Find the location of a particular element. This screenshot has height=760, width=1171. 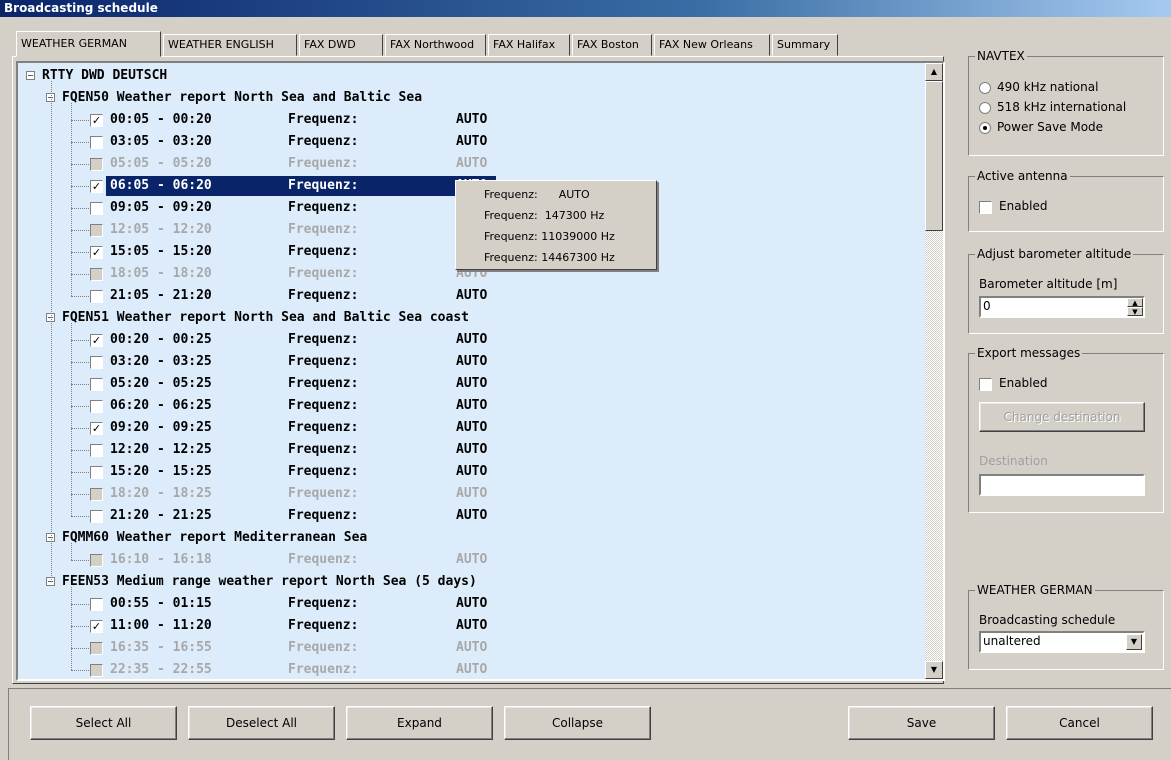

schedule-time: 21:05 - 21:20 is located at coordinates (161, 295).